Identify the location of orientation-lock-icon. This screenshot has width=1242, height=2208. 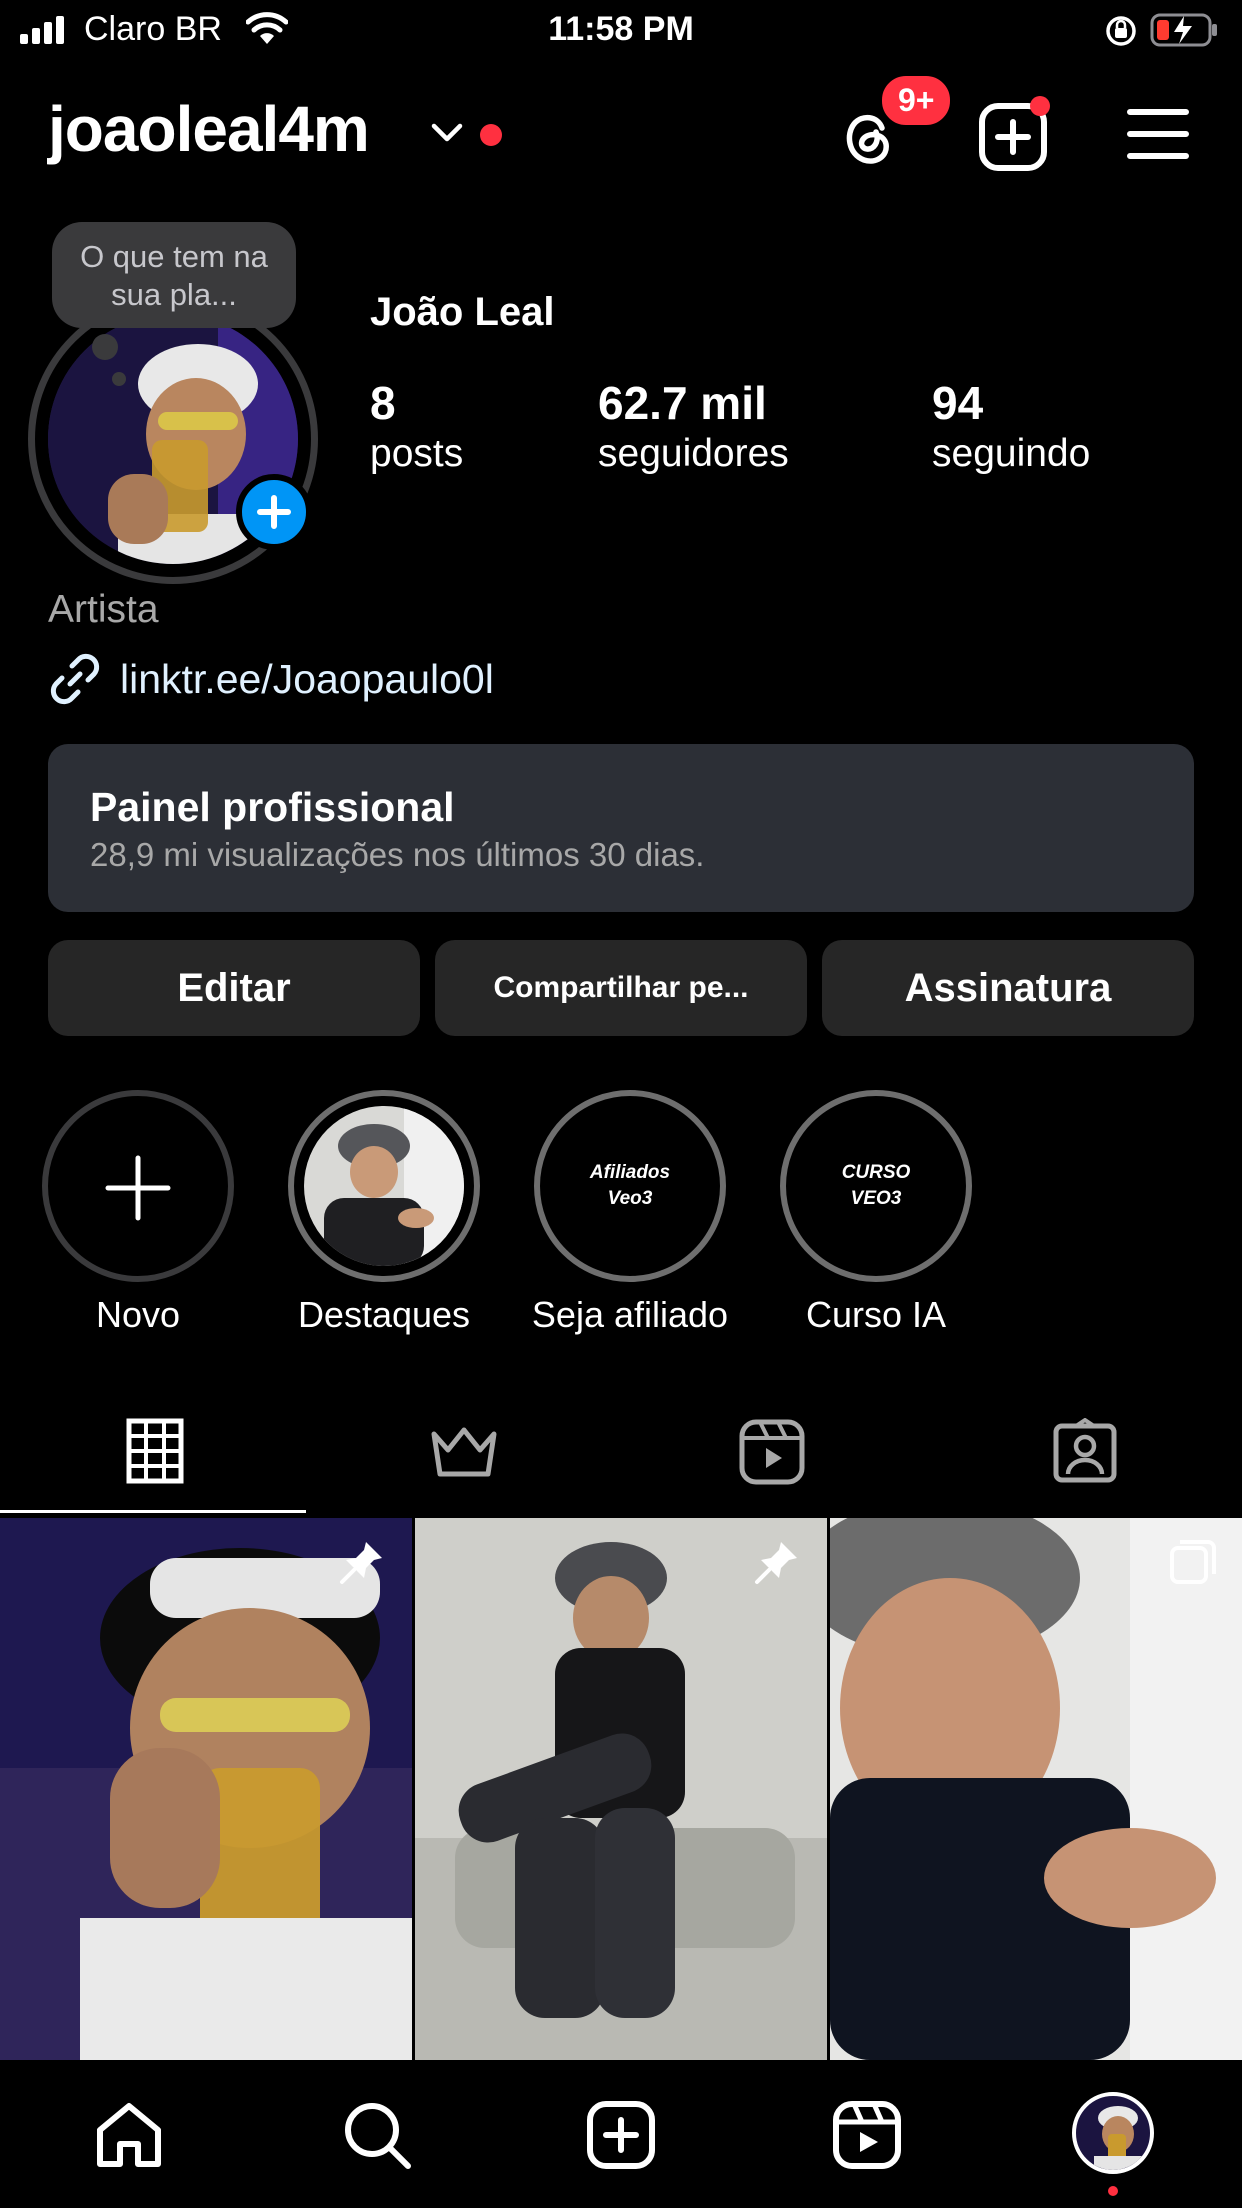
(1121, 31).